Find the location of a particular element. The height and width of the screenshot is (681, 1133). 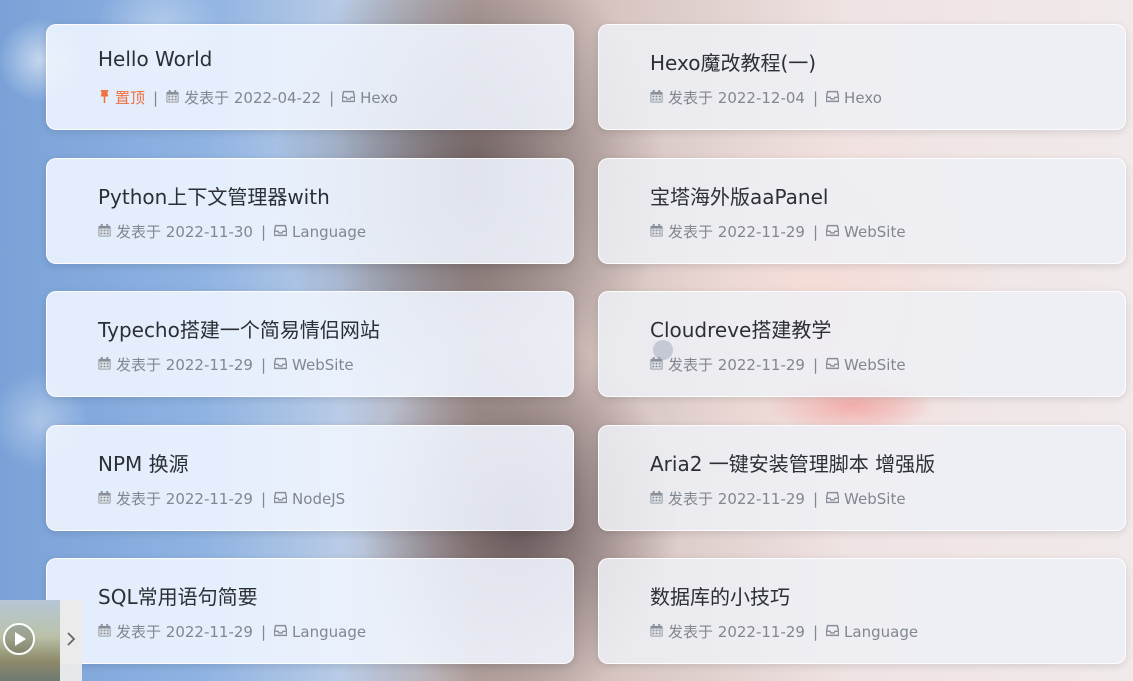

chevron-right-icon is located at coordinates (71, 641).